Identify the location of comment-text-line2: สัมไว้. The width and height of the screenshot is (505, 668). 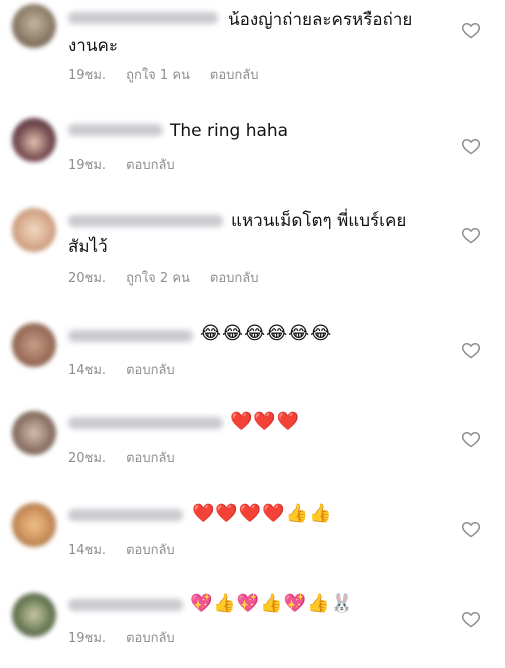
(88, 247).